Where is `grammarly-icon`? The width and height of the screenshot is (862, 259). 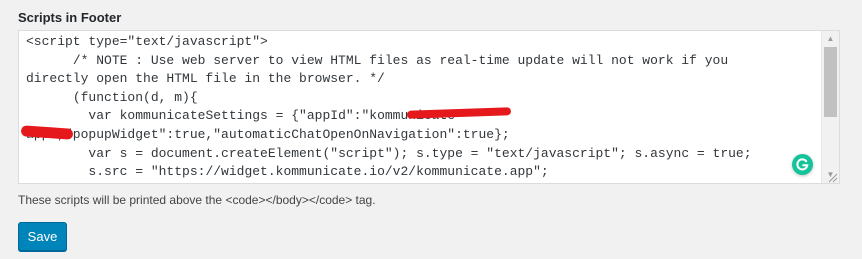 grammarly-icon is located at coordinates (802, 164).